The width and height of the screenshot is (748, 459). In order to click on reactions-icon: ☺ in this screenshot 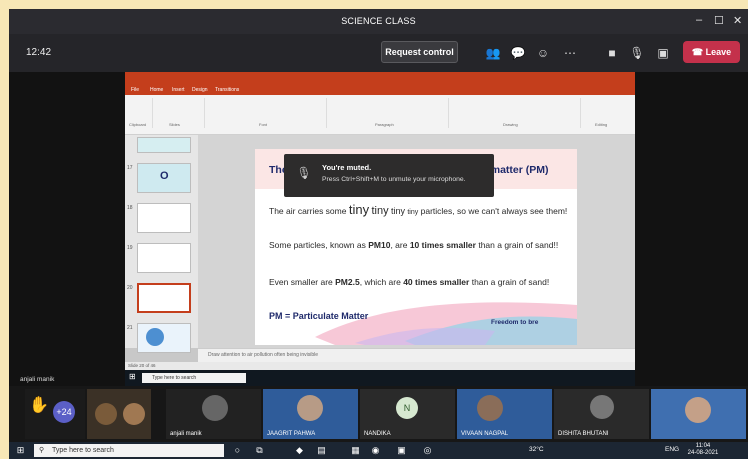, I will do `click(543, 53)`.